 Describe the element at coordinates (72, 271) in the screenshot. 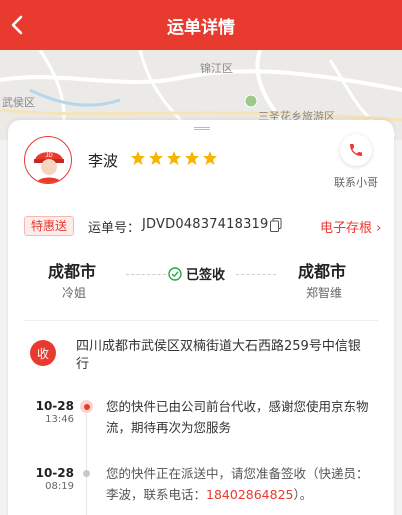

I see `origin-city: 成都市` at that location.